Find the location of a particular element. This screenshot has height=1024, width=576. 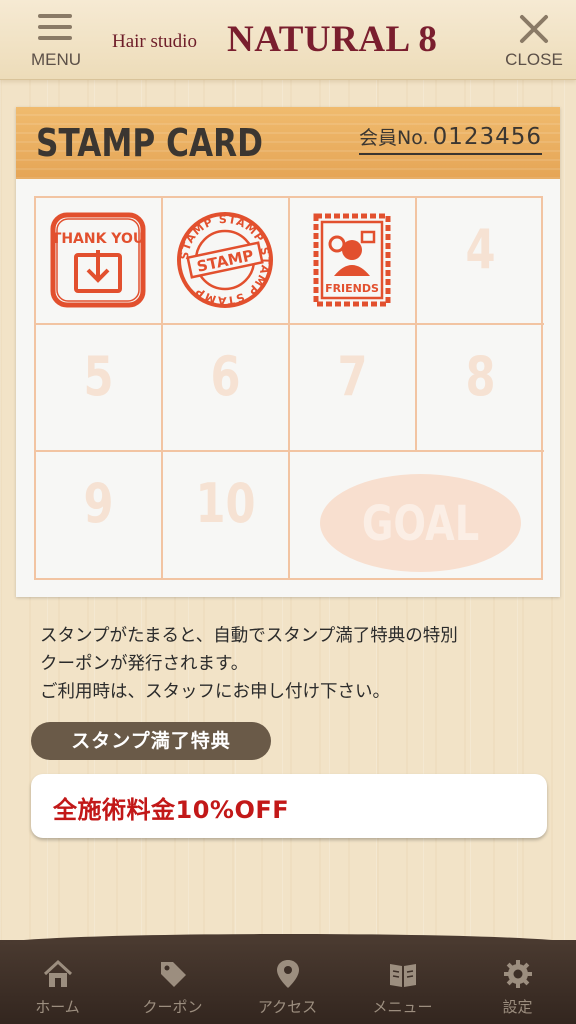

close-icon is located at coordinates (534, 29).